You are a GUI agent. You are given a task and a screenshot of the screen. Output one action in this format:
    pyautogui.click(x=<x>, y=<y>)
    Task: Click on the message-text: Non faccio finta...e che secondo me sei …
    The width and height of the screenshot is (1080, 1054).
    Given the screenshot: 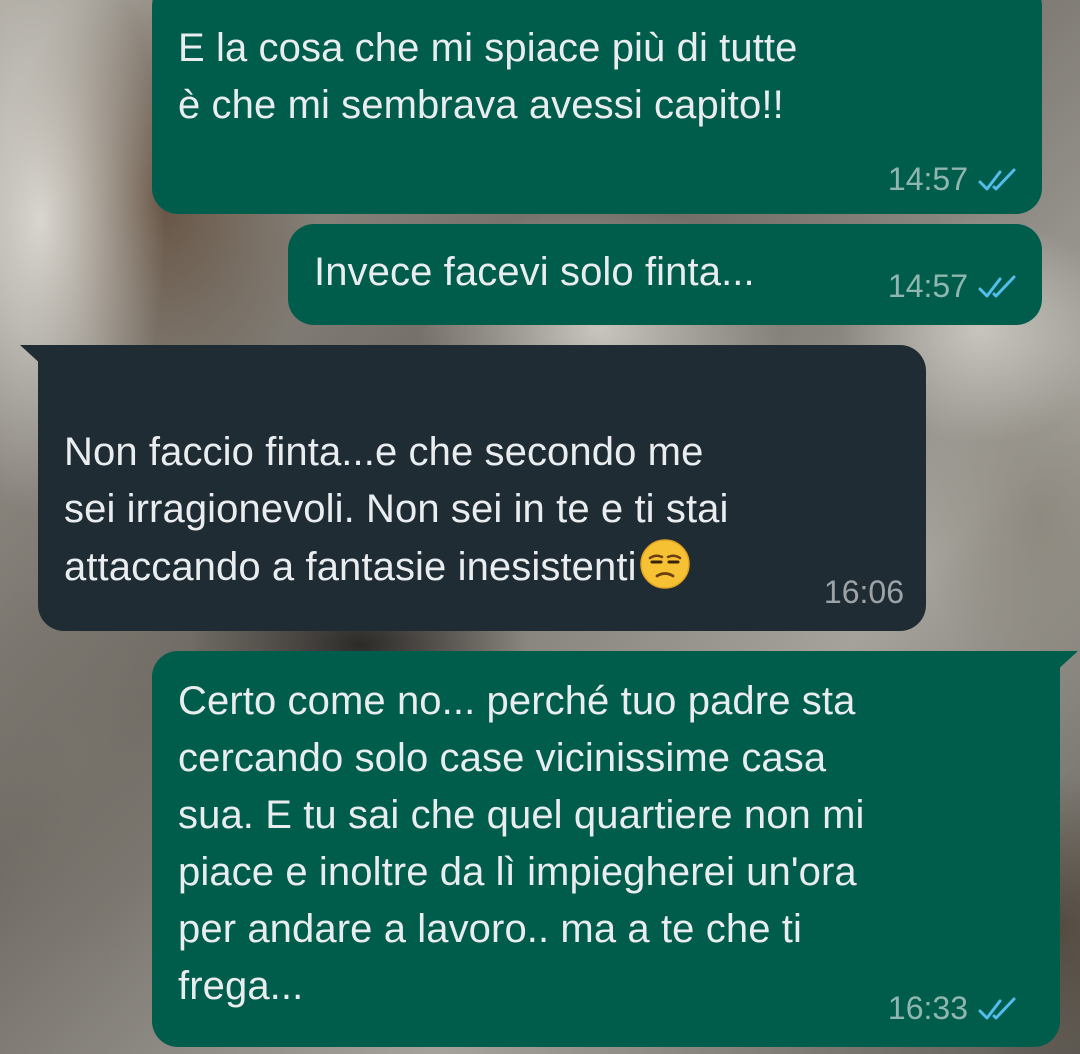 What is the action you would take?
    pyautogui.click(x=396, y=481)
    